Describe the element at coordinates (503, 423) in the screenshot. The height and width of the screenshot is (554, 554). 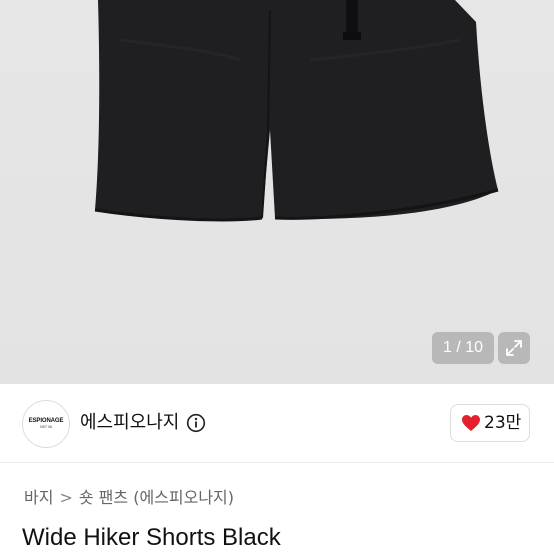
I see `like-count: 23만` at that location.